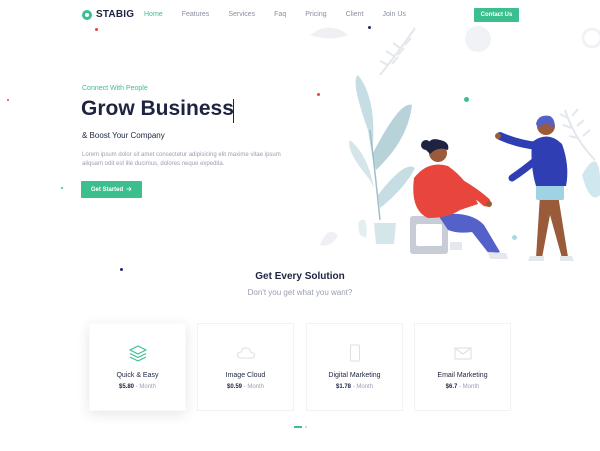 The height and width of the screenshot is (451, 600). Describe the element at coordinates (489, 204) in the screenshot. I see `woman-hand` at that location.